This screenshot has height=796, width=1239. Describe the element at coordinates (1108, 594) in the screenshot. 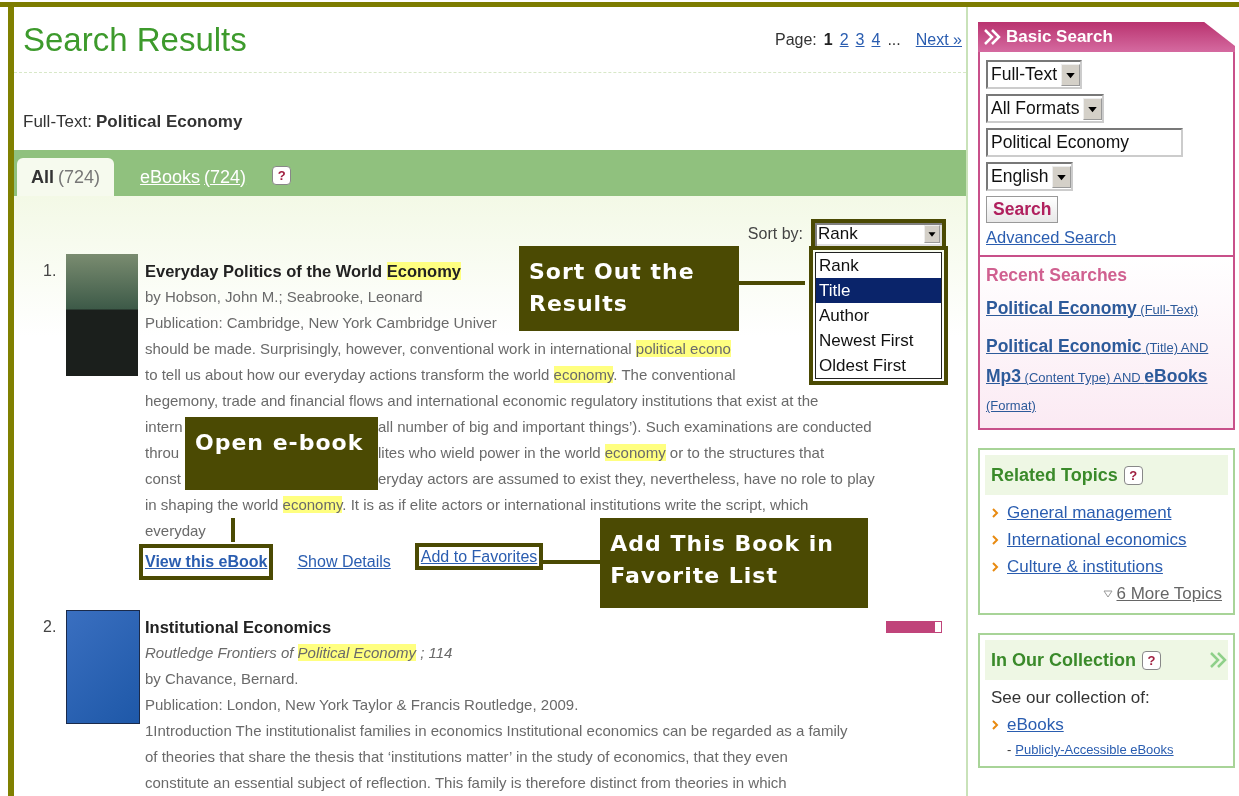

I see `triangle-icon` at that location.